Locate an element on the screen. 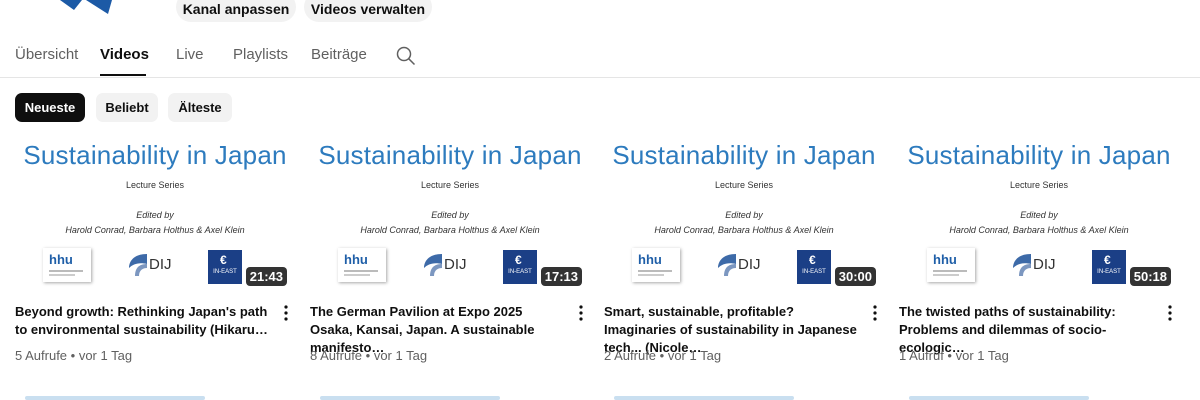 This screenshot has width=1200, height=400. video-stats: 2 Aufrufe • vor 1 Tag is located at coordinates (663, 355).